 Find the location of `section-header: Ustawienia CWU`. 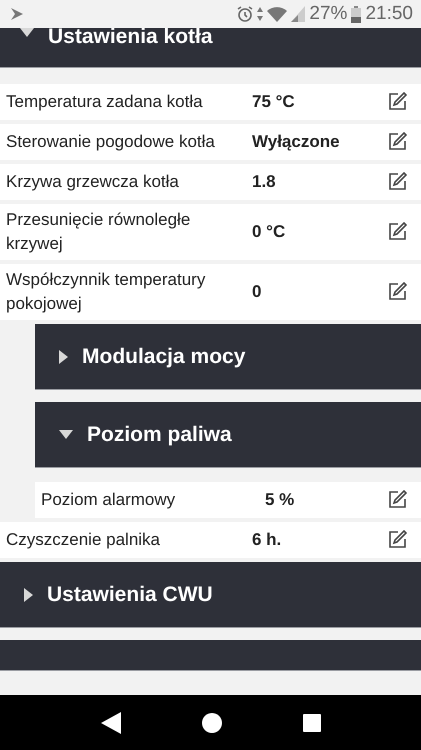

section-header: Ustawienia CWU is located at coordinates (210, 595).